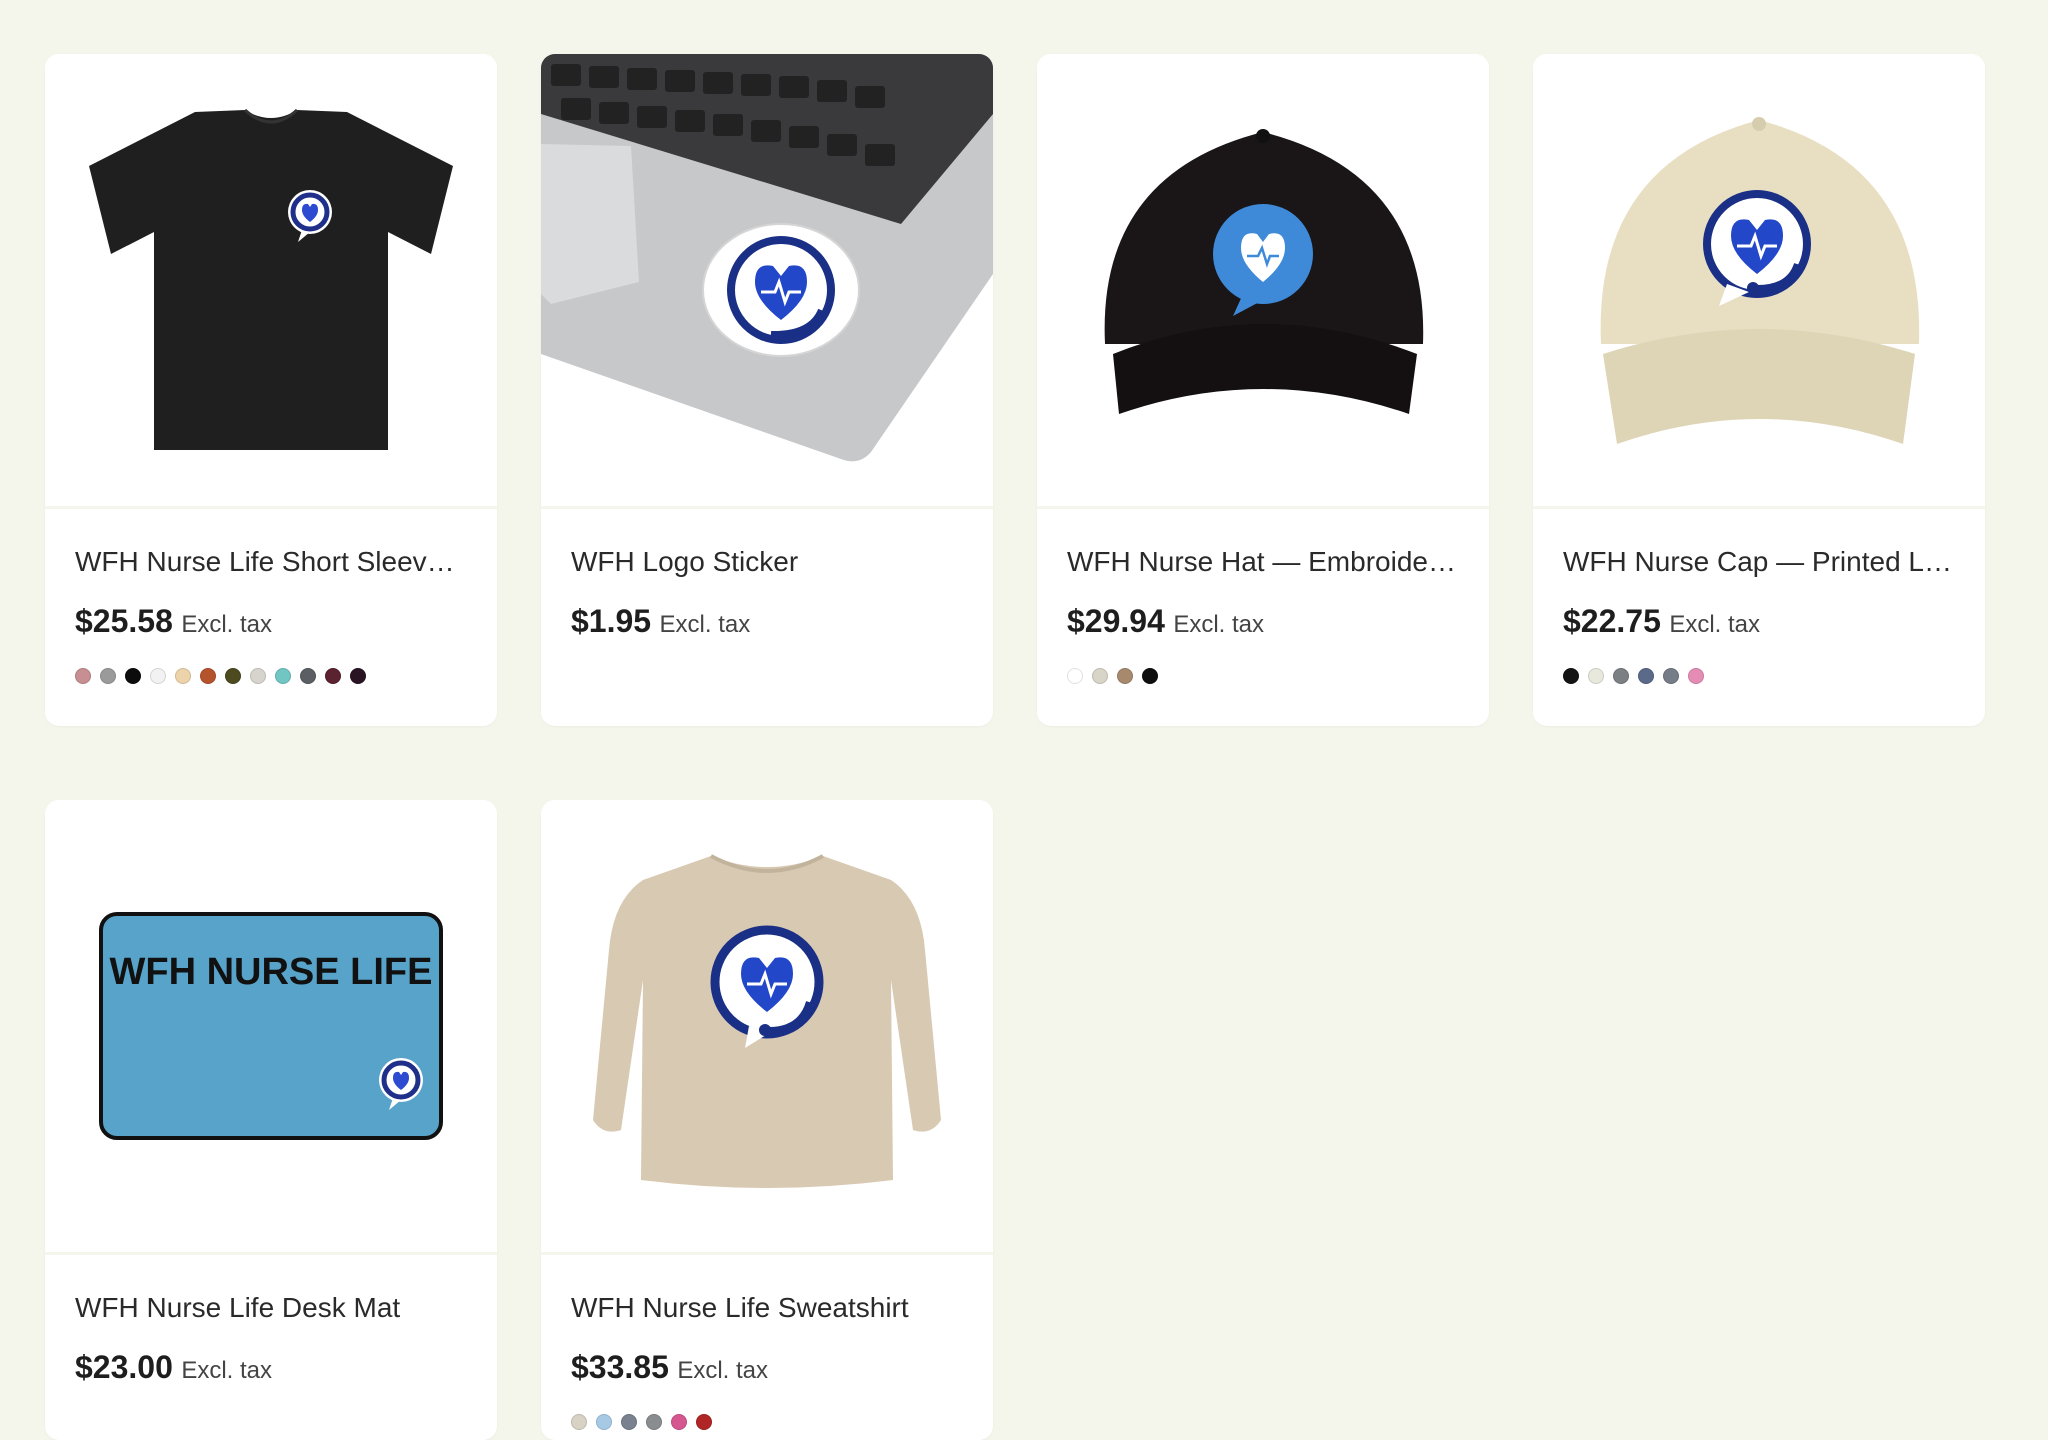 Image resolution: width=2048 pixels, height=1440 pixels. What do you see at coordinates (124, 1367) in the screenshot?
I see `product-price: $23.00` at bounding box center [124, 1367].